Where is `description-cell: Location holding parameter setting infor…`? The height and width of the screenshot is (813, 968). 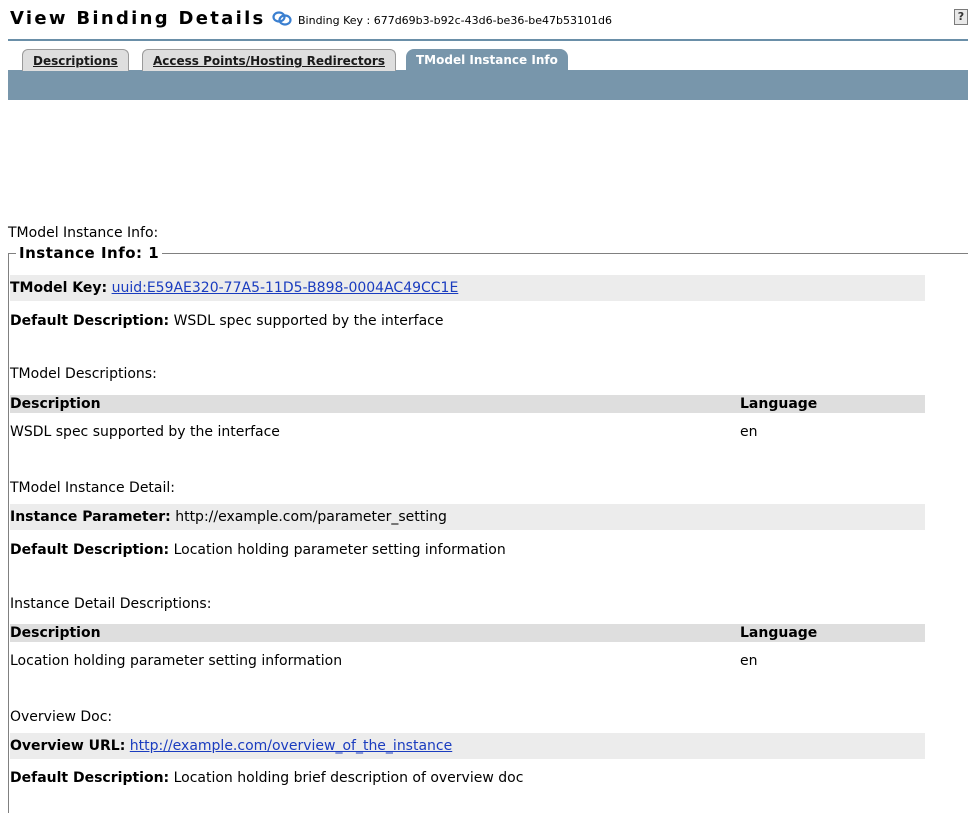 description-cell: Location holding parameter setting infor… is located at coordinates (176, 661).